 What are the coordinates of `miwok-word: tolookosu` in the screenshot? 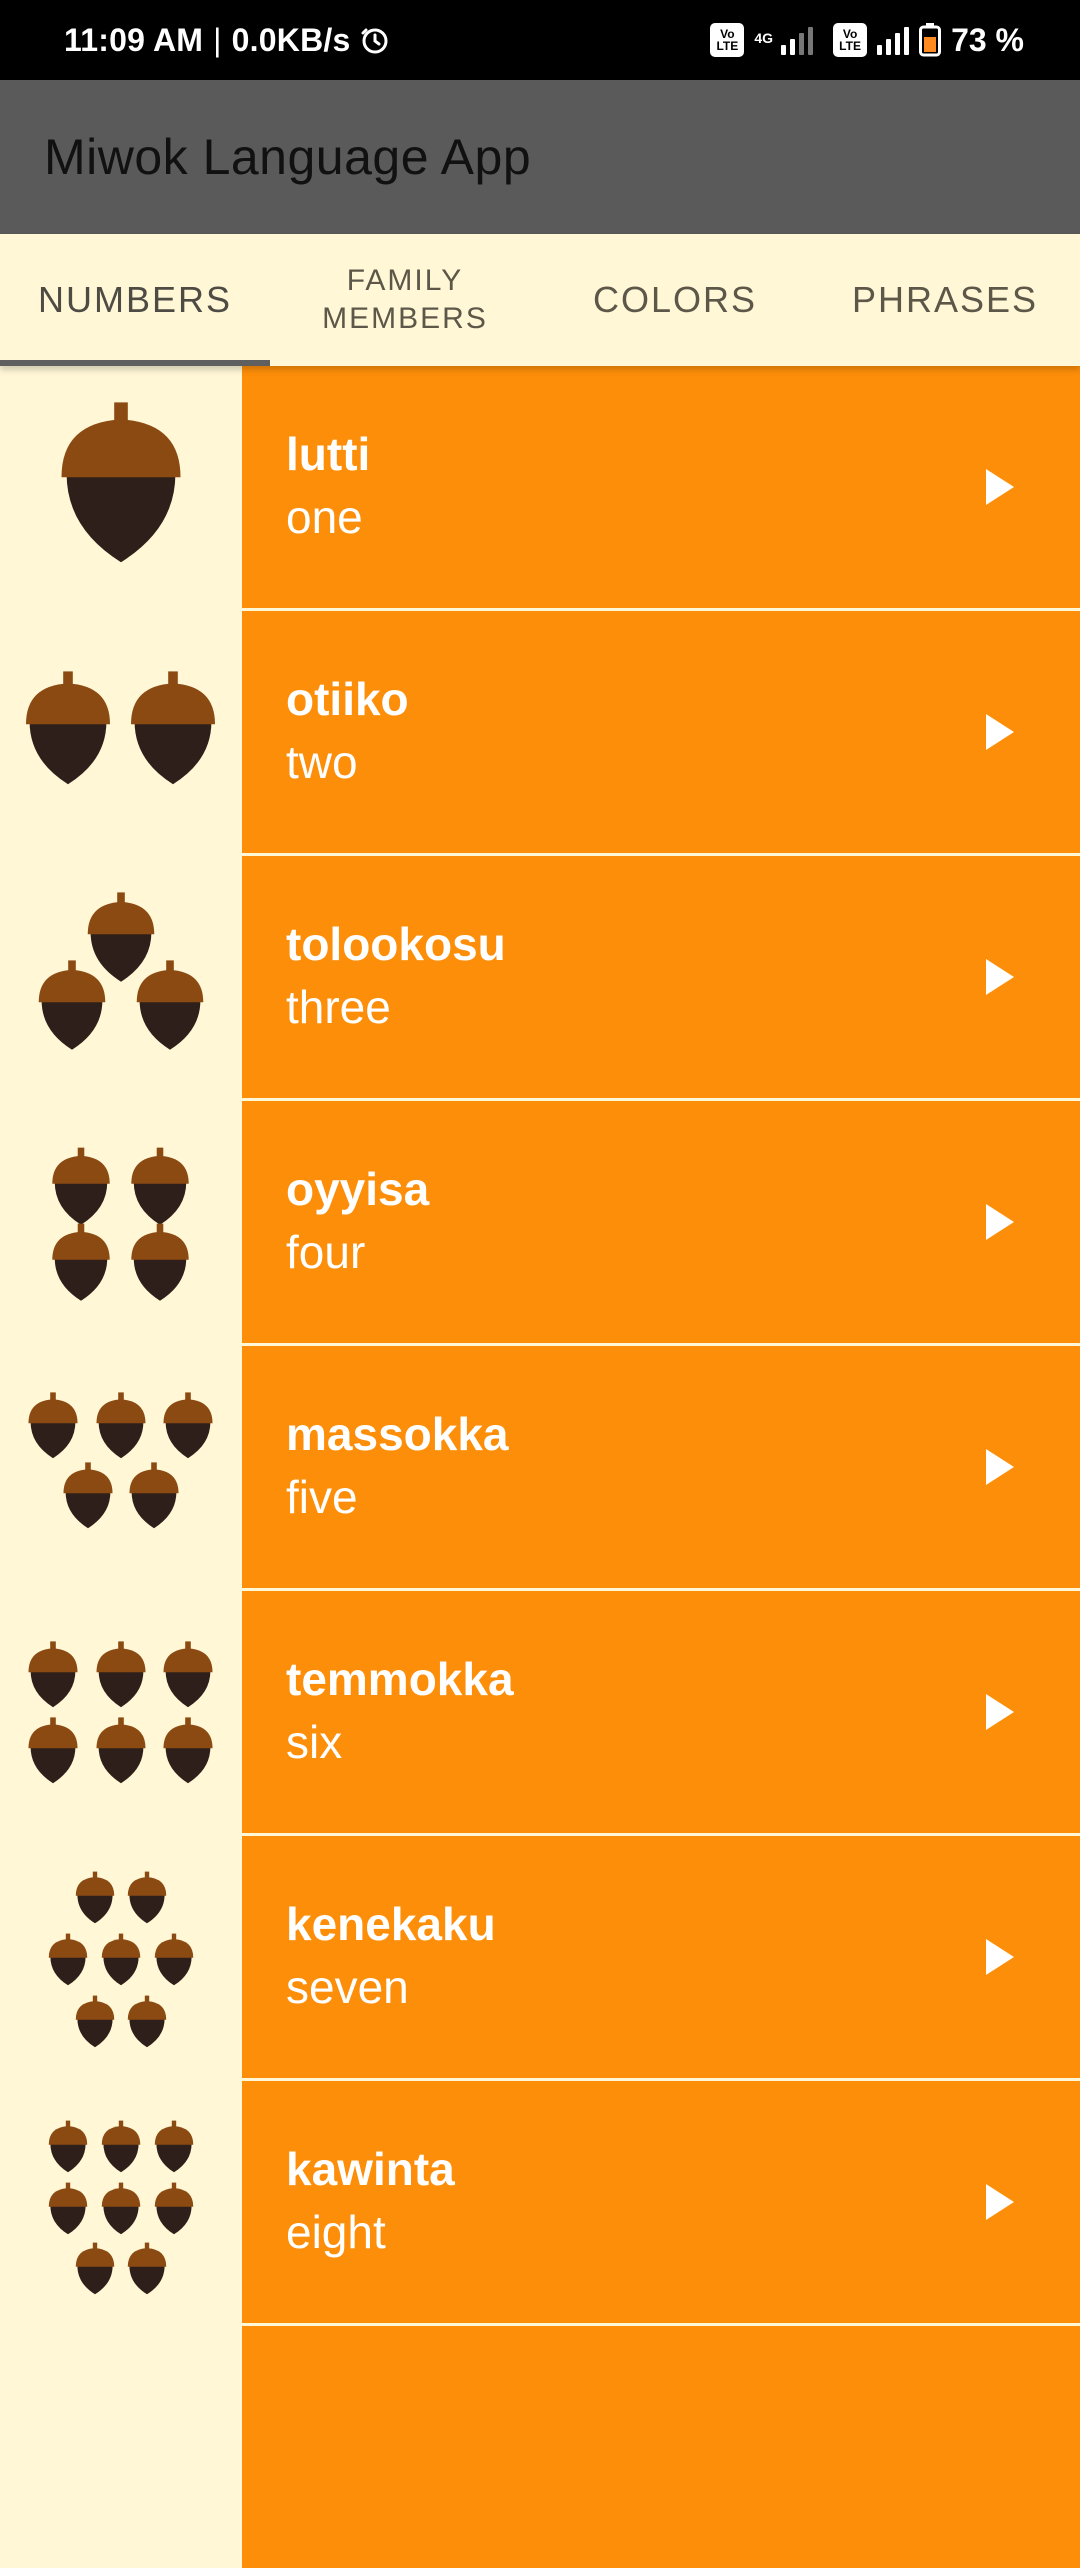 It's located at (396, 944).